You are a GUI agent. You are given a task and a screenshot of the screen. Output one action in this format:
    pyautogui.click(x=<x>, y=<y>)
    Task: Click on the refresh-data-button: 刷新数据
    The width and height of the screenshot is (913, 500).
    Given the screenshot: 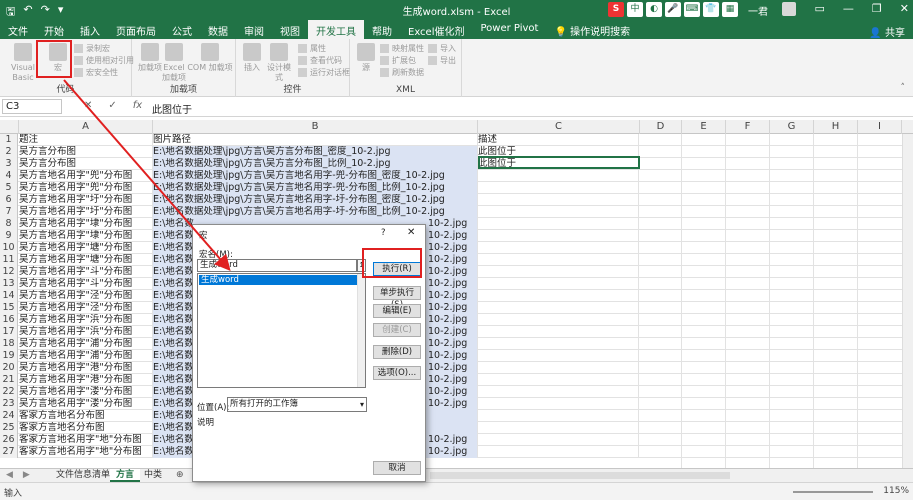 What is the action you would take?
    pyautogui.click(x=402, y=72)
    